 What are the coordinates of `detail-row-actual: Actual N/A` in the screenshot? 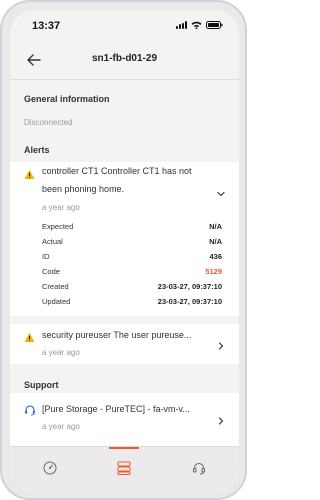 It's located at (132, 244).